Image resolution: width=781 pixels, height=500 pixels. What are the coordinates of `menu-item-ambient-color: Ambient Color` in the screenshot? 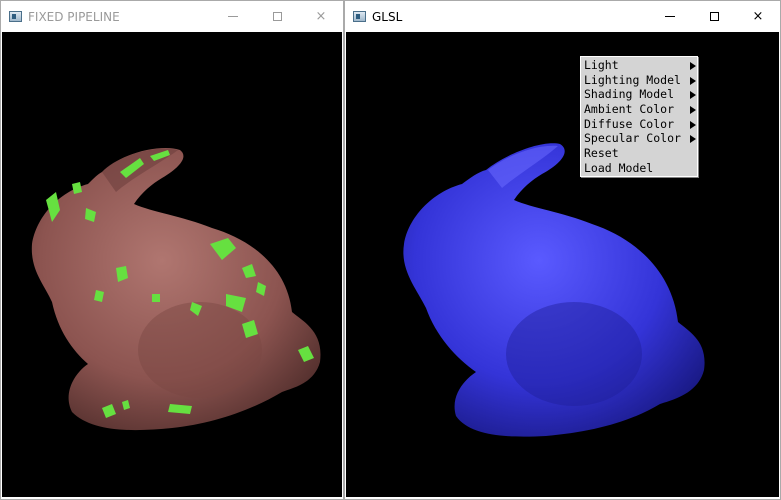 It's located at (639, 109).